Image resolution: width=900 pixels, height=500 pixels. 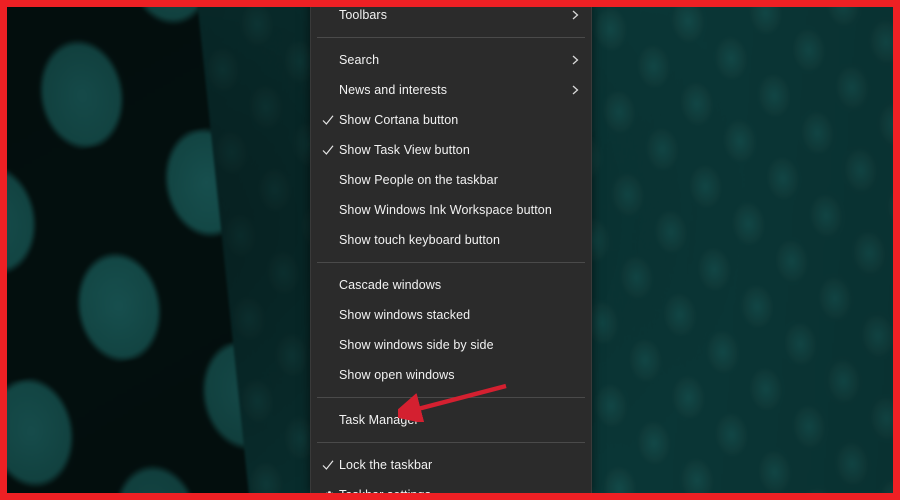 I want to click on menu-item-show-touch-keyboard-button: Show touch keyboard button, so click(x=451, y=240).